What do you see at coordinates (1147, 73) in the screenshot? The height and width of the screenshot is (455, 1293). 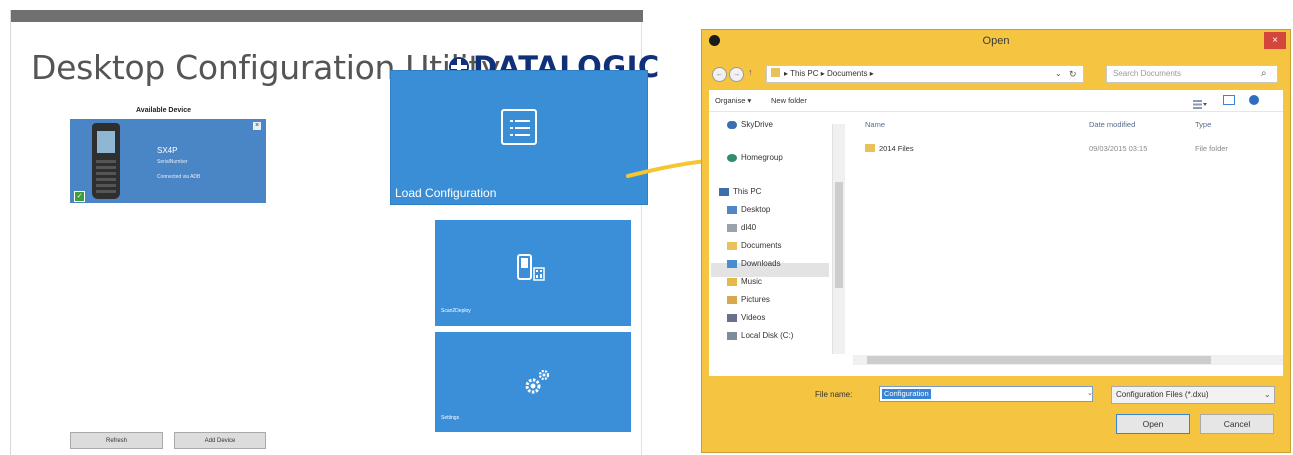 I see `search-placeholder: Search Documents` at bounding box center [1147, 73].